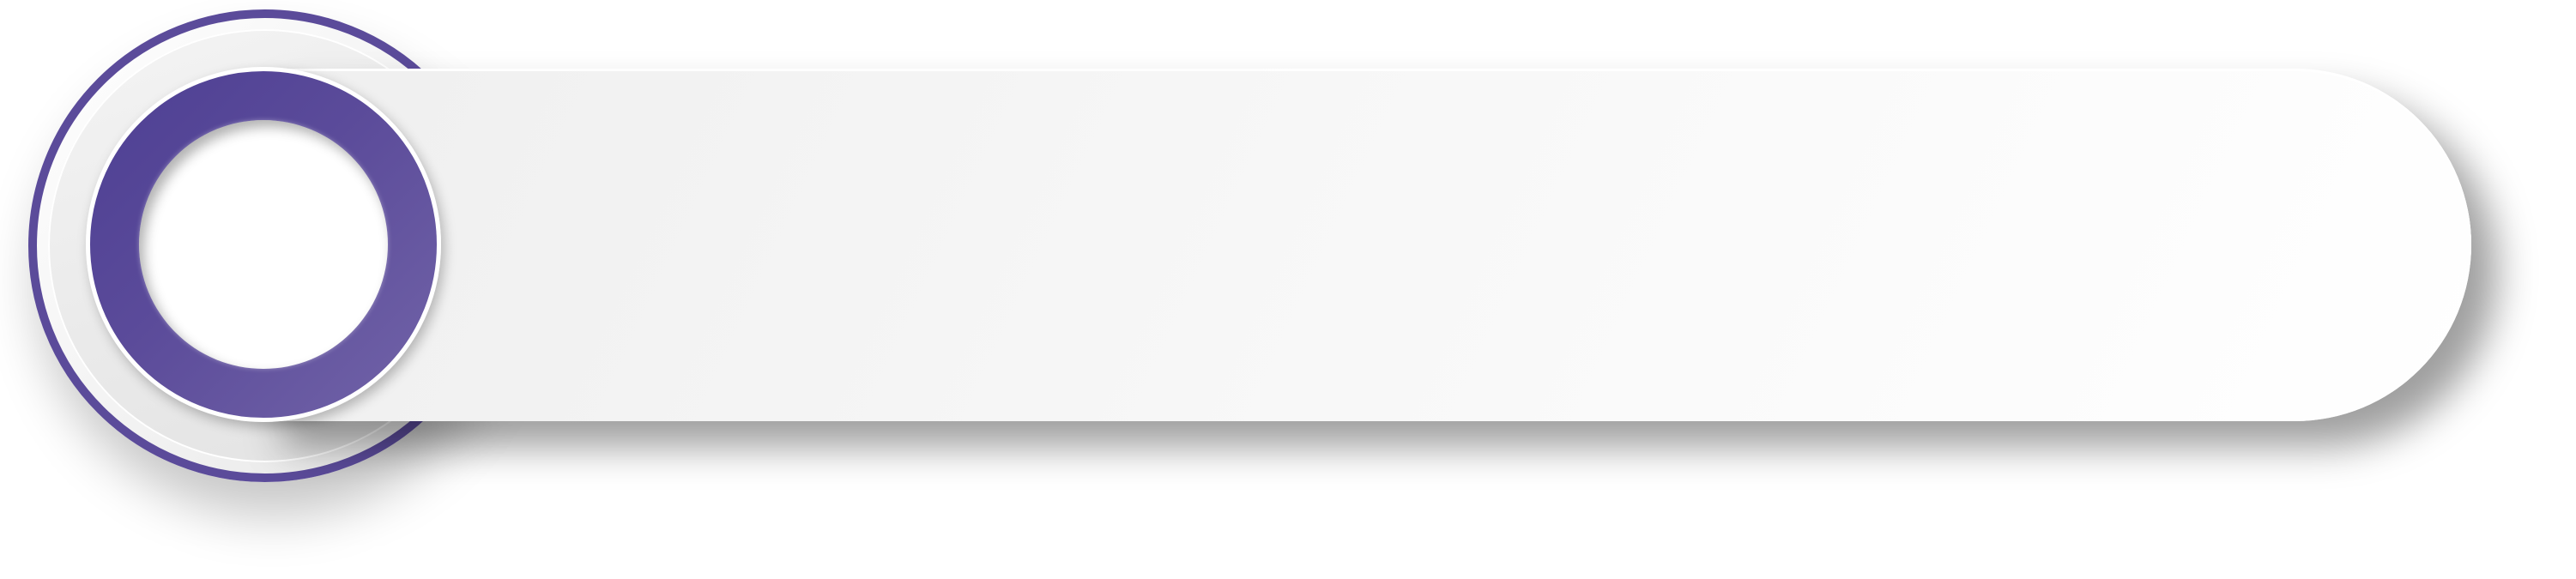 Image resolution: width=2576 pixels, height=579 pixels. I want to click on donut-badge-center, so click(263, 244).